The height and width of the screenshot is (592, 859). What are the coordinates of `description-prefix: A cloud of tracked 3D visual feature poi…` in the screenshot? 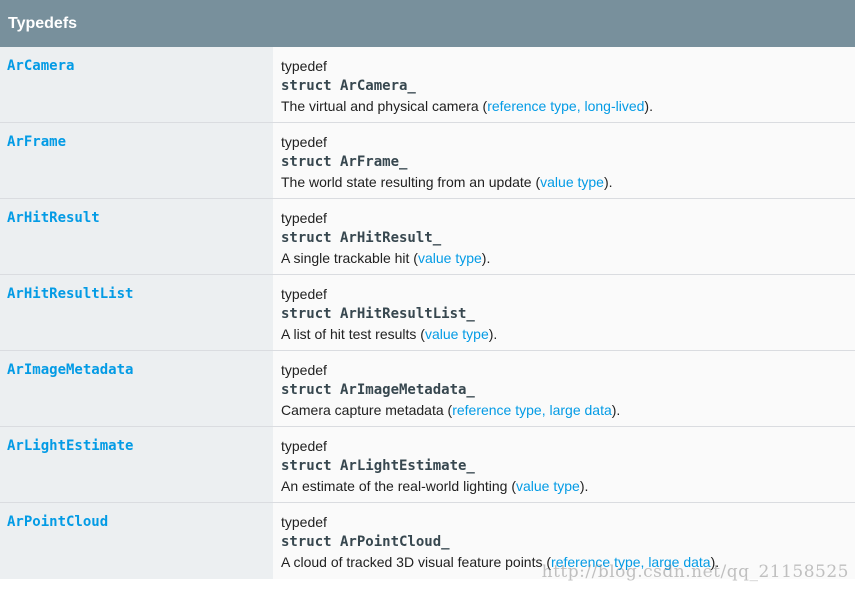 It's located at (416, 562).